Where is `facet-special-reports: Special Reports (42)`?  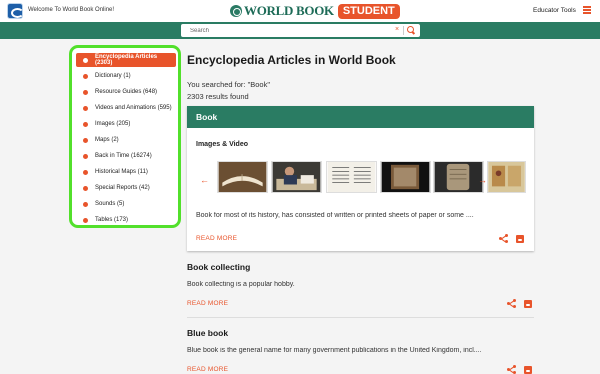 facet-special-reports: Special Reports (42) is located at coordinates (126, 188).